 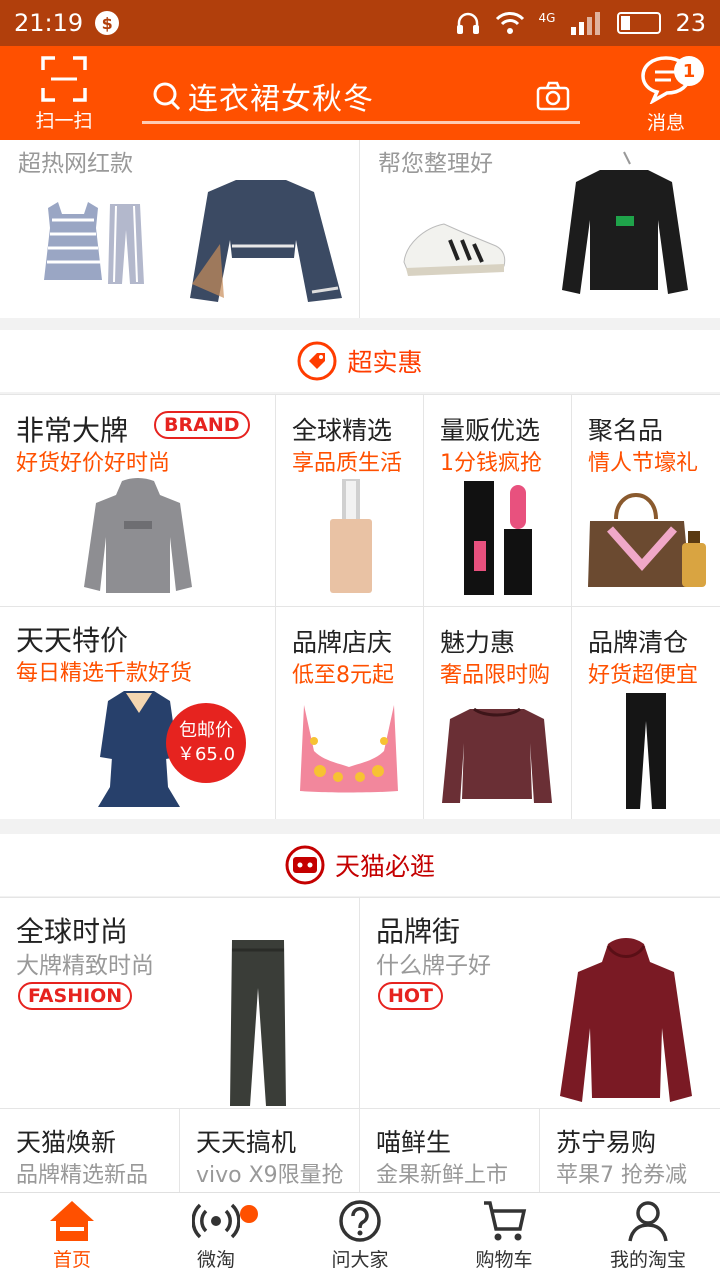 What do you see at coordinates (72, 931) in the screenshot?
I see `tmall-title: 全球时尚` at bounding box center [72, 931].